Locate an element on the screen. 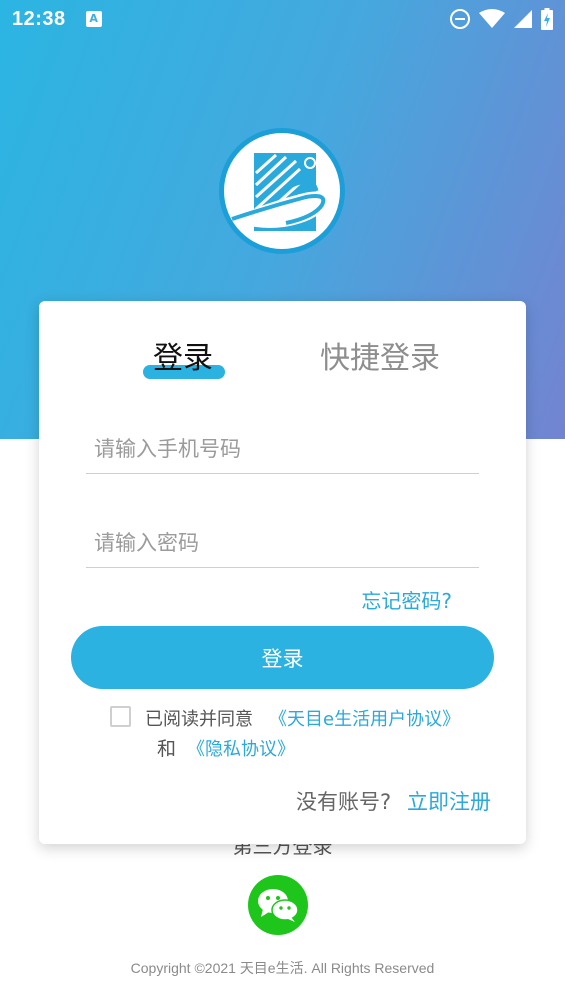 Image resolution: width=565 pixels, height=1004 pixels. wechat-icon is located at coordinates (278, 905).